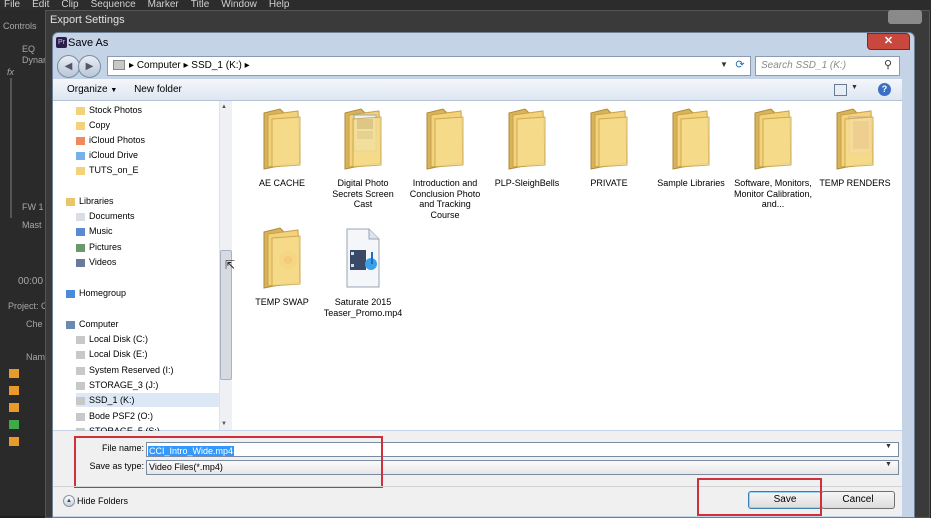 Image resolution: width=931 pixels, height=518 pixels. Describe the element at coordinates (114, 90) in the screenshot. I see `chevron-down-icon: ▼` at that location.